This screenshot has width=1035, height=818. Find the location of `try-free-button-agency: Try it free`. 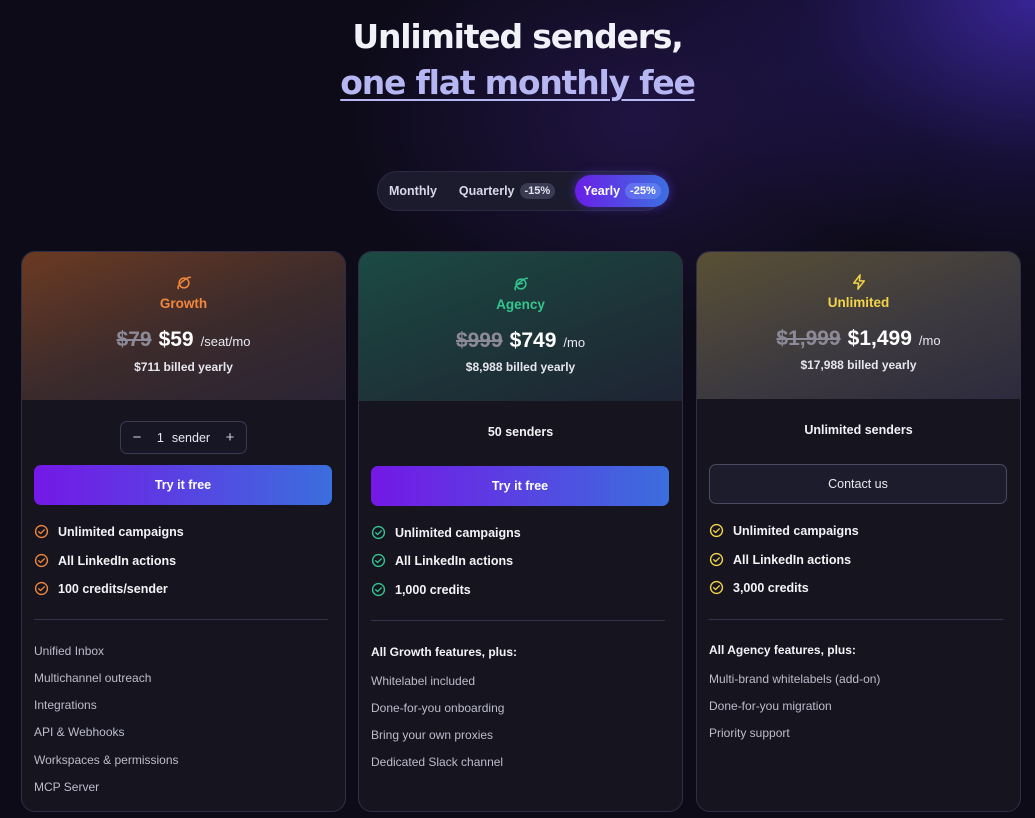

try-free-button-agency: Try it free is located at coordinates (520, 486).